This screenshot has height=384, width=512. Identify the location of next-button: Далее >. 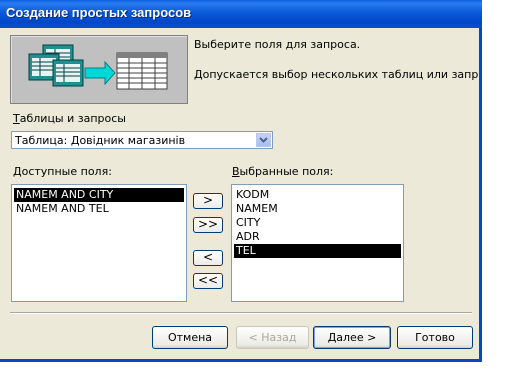
(352, 337).